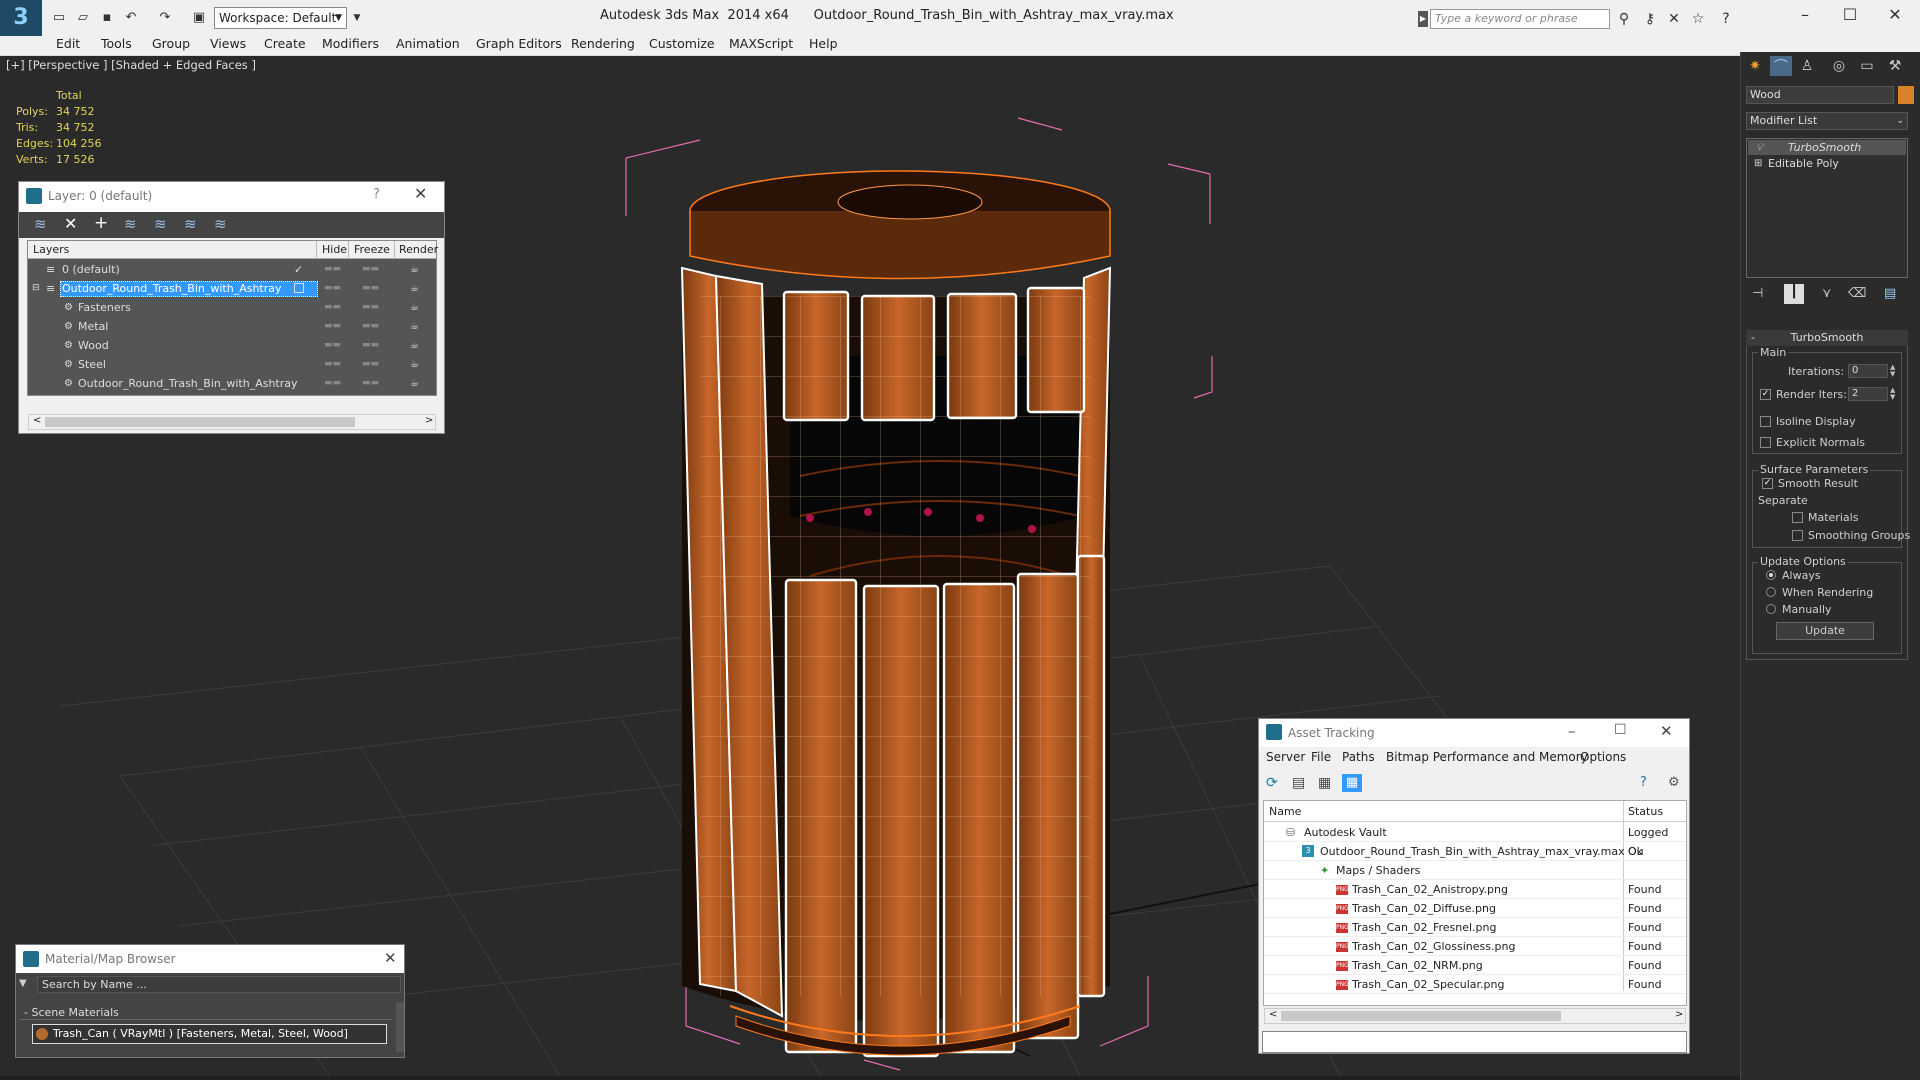 The width and height of the screenshot is (1920, 1080). What do you see at coordinates (51, 249) in the screenshot?
I see `col-layers: Layers` at bounding box center [51, 249].